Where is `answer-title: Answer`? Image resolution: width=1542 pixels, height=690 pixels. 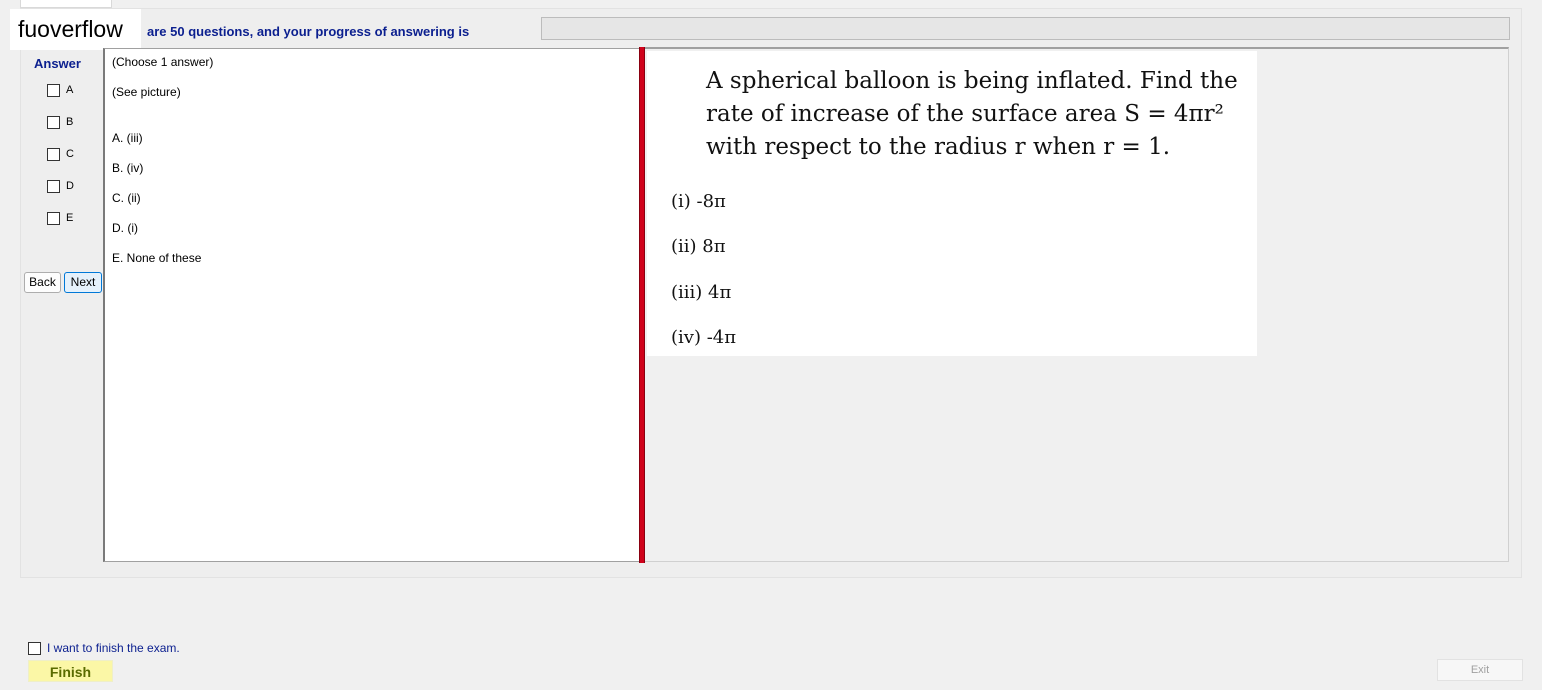 answer-title: Answer is located at coordinates (57, 63).